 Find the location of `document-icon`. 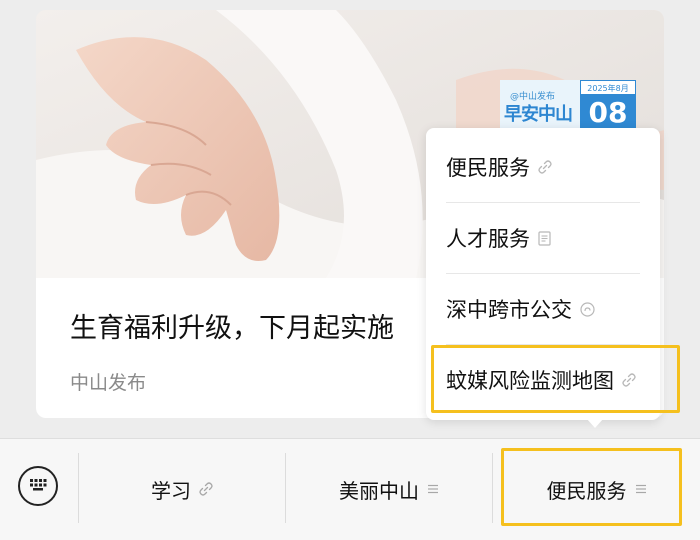

document-icon is located at coordinates (544, 238).